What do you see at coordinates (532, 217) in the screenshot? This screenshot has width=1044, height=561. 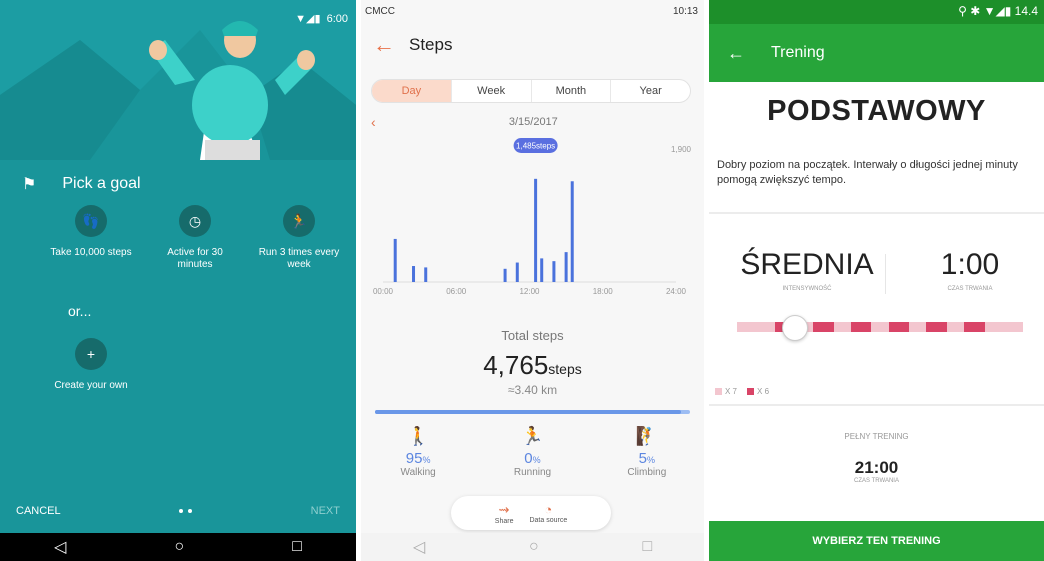 I see `steps-chart: 1,900 1,485steps 00:00 06:00 12:00 18:00 24:00` at bounding box center [532, 217].